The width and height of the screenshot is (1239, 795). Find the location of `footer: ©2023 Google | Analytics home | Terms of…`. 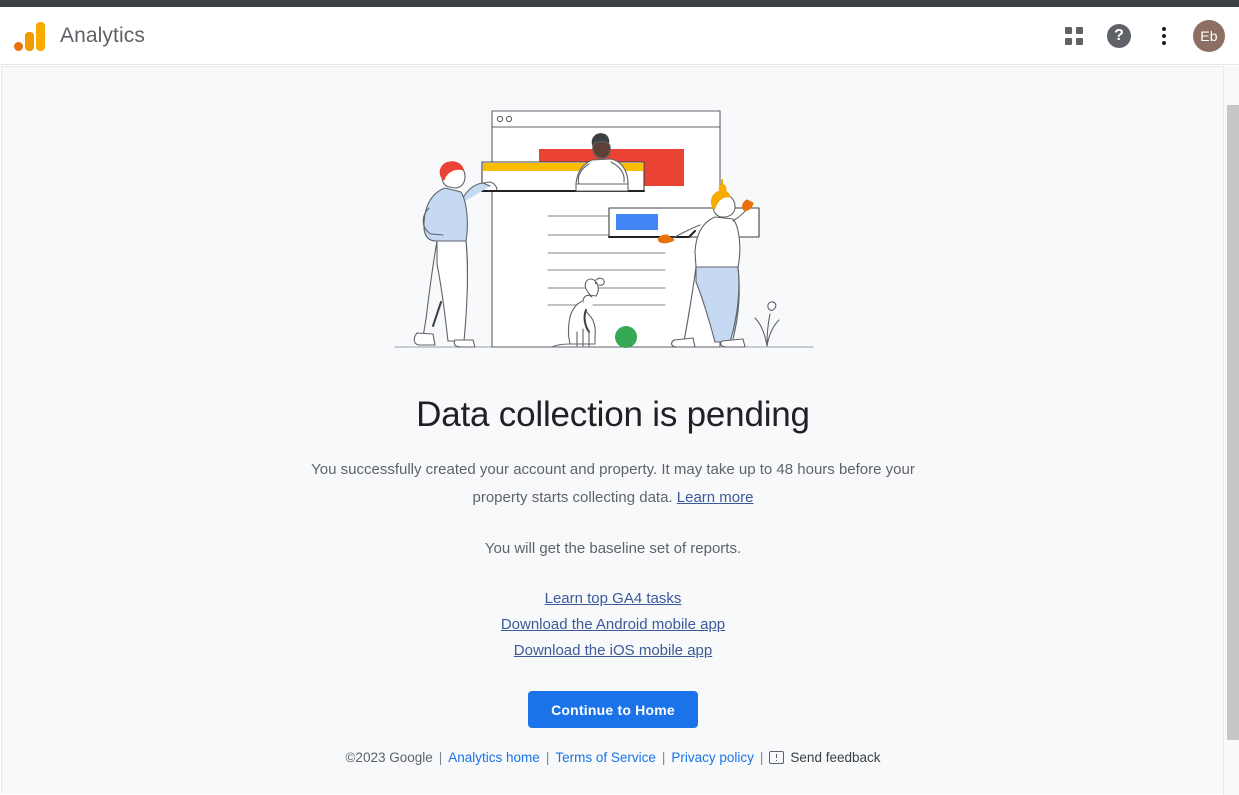

footer: ©2023 Google | Analytics home | Terms of… is located at coordinates (612, 757).